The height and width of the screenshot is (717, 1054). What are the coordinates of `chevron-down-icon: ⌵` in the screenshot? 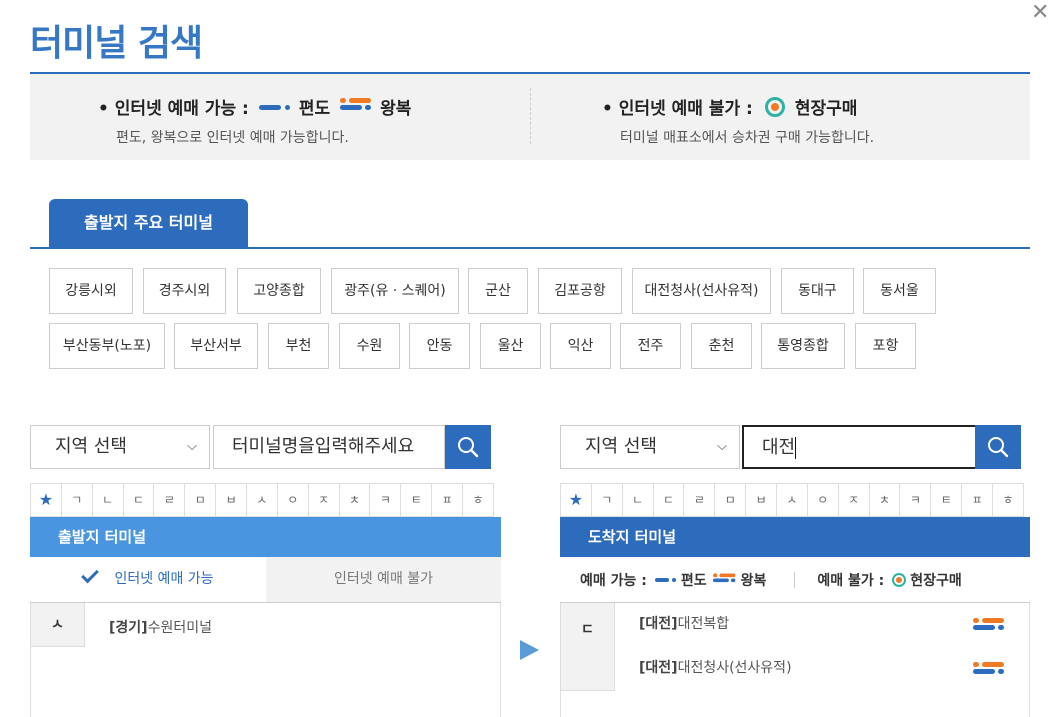 It's located at (192, 446).